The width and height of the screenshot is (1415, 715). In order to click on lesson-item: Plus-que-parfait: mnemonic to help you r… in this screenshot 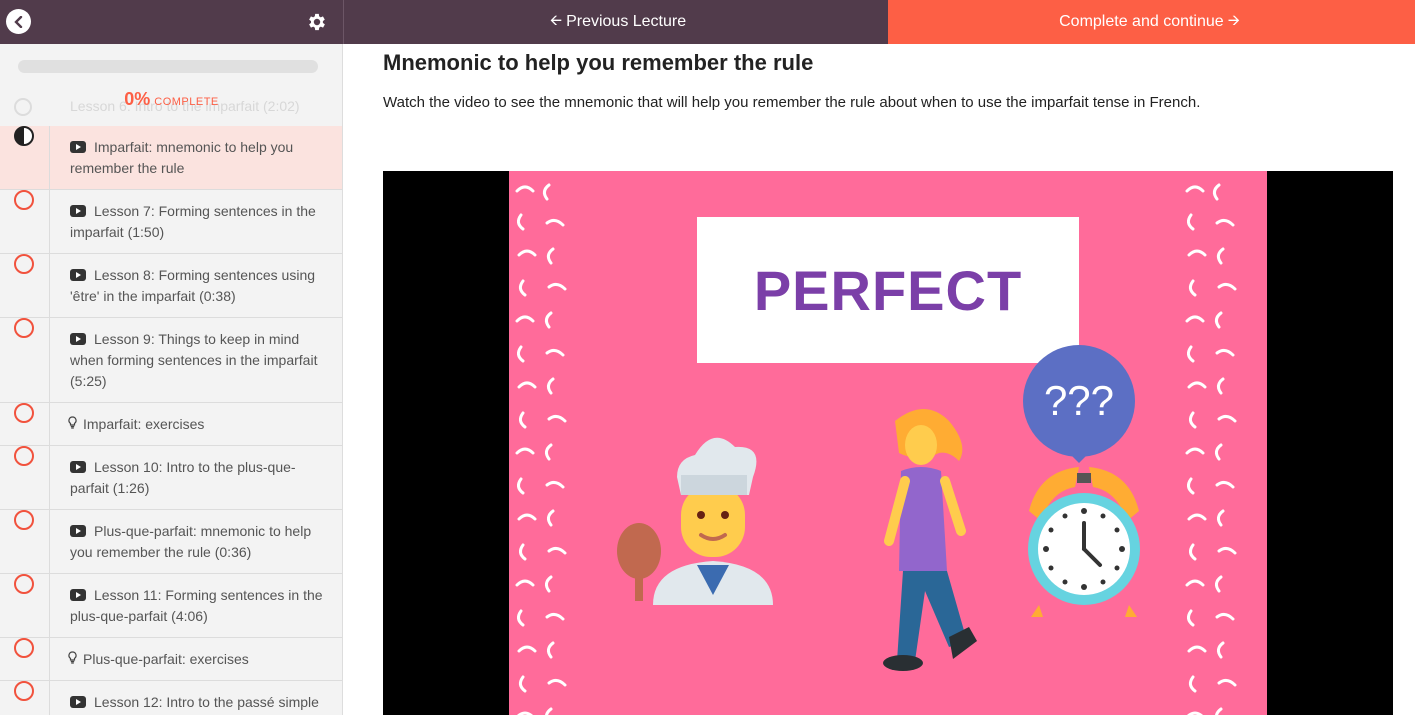, I will do `click(171, 542)`.